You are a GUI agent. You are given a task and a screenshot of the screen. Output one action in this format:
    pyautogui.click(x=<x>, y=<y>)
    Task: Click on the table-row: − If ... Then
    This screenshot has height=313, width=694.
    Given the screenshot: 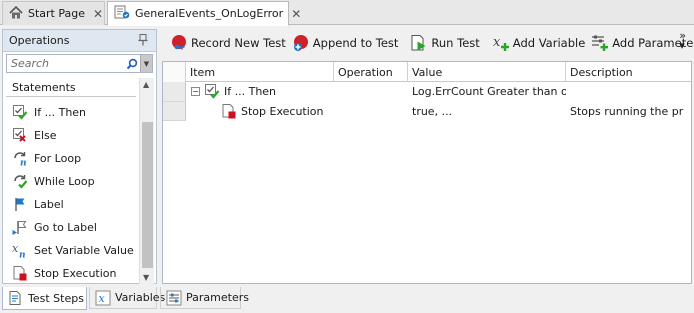 What is the action you would take?
    pyautogui.click(x=263, y=91)
    